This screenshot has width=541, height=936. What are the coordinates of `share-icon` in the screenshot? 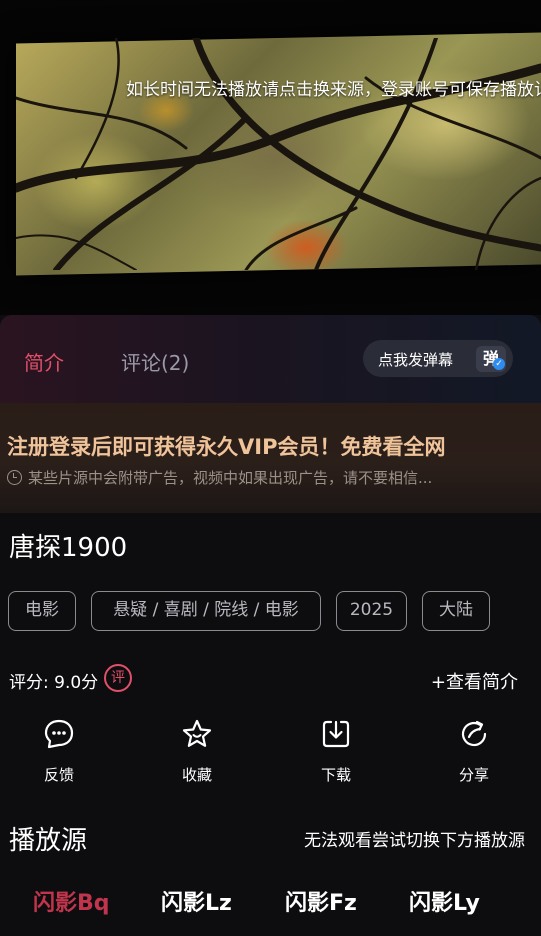 It's located at (474, 733).